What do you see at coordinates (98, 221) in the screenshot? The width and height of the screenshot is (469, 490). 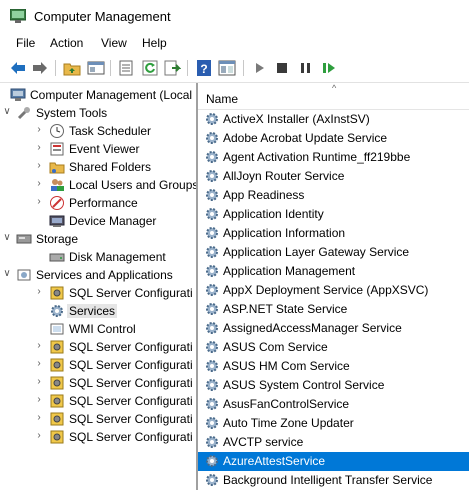 I see `tree-item: Device Manager` at bounding box center [98, 221].